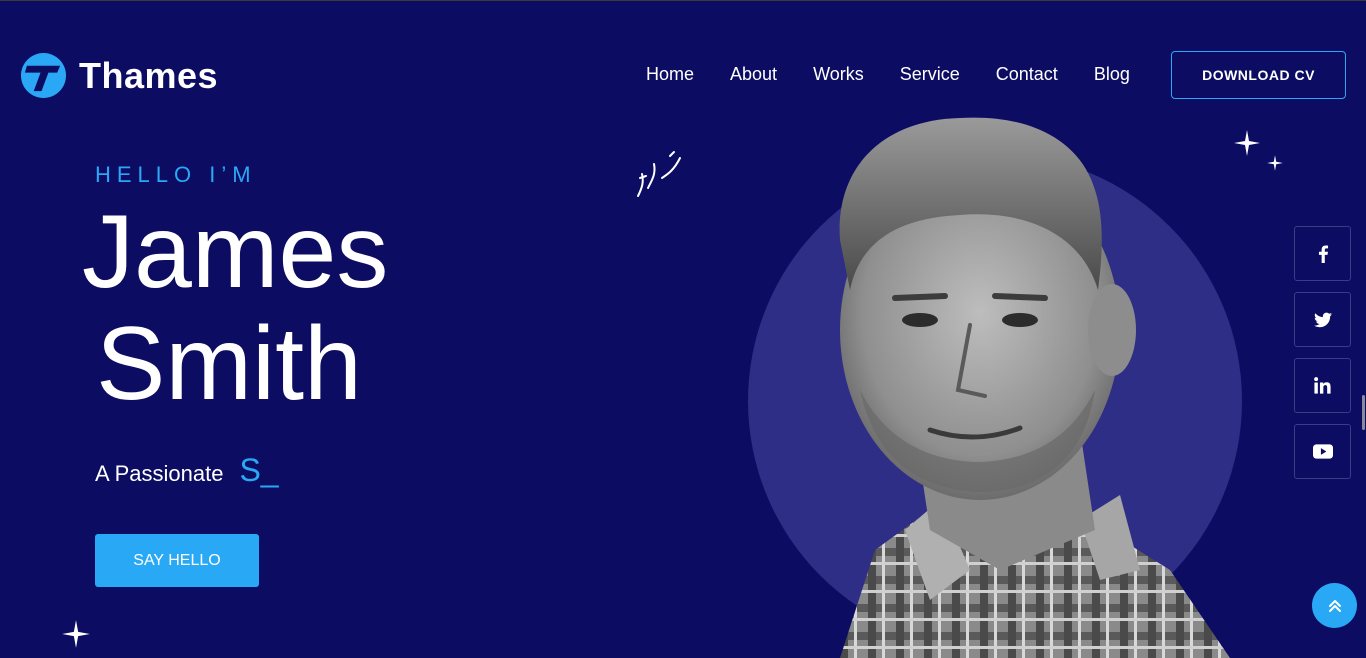  I want to click on nav-service: Service, so click(930, 74).